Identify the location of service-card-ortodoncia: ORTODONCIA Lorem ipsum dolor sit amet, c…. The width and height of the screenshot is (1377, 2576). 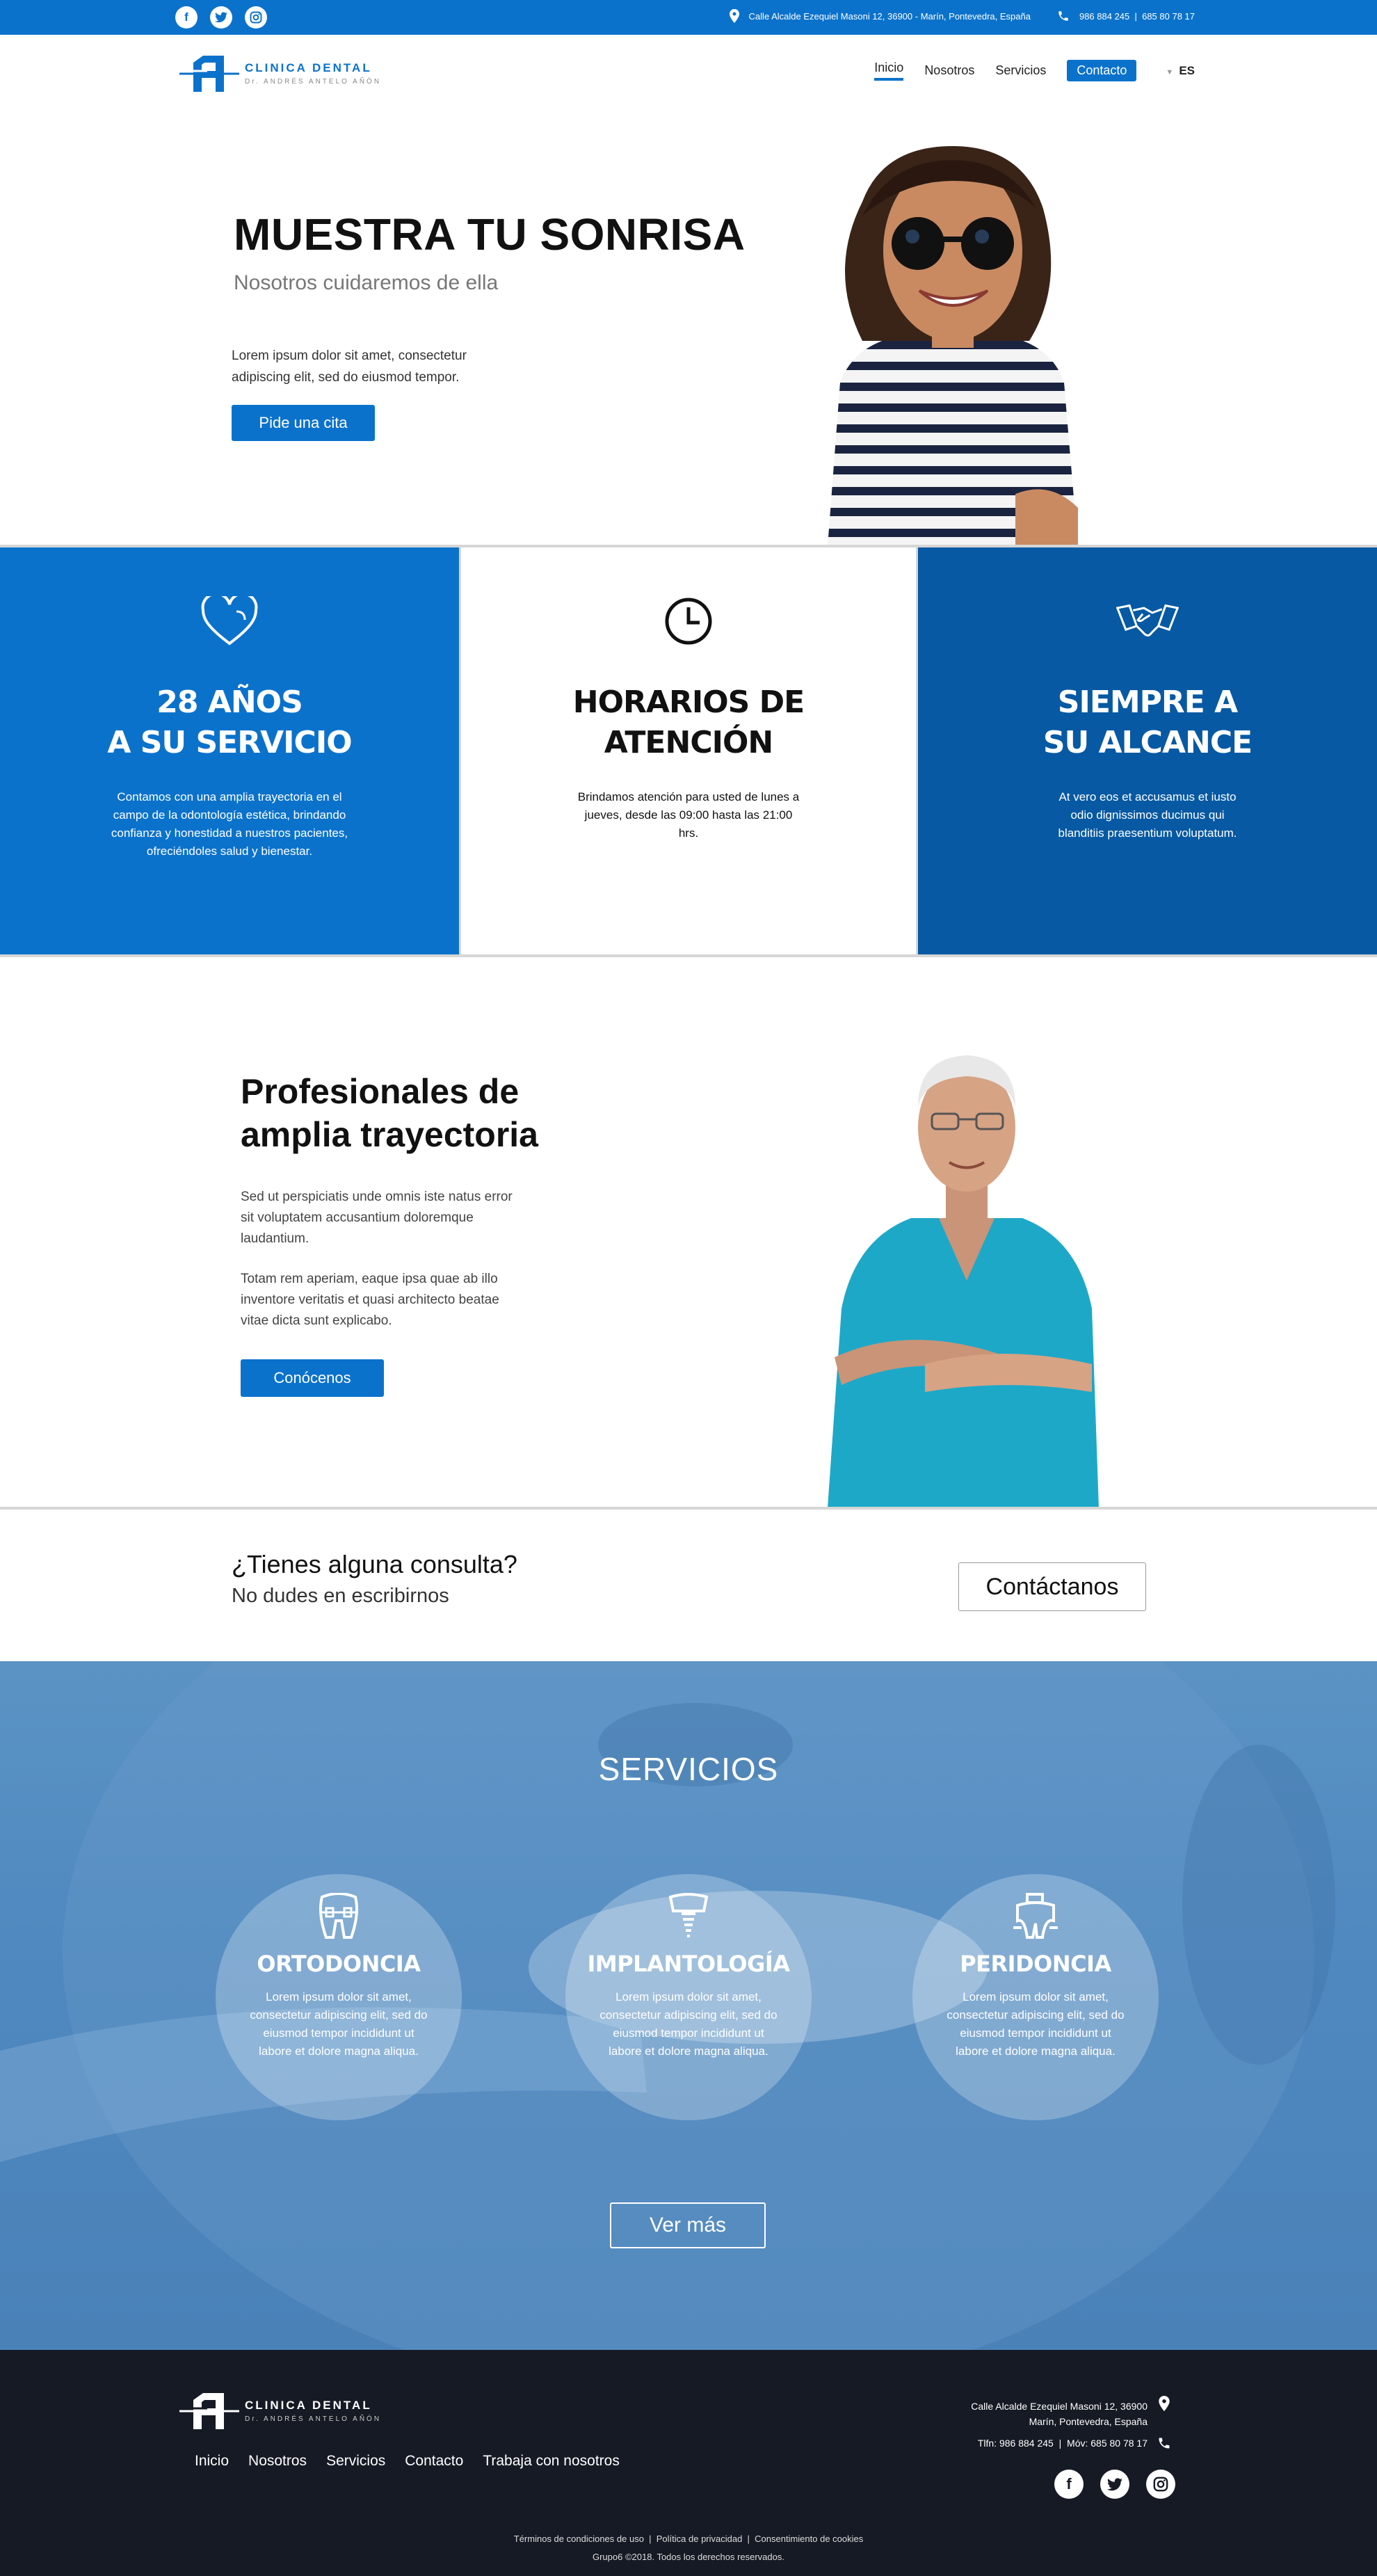
(339, 1997).